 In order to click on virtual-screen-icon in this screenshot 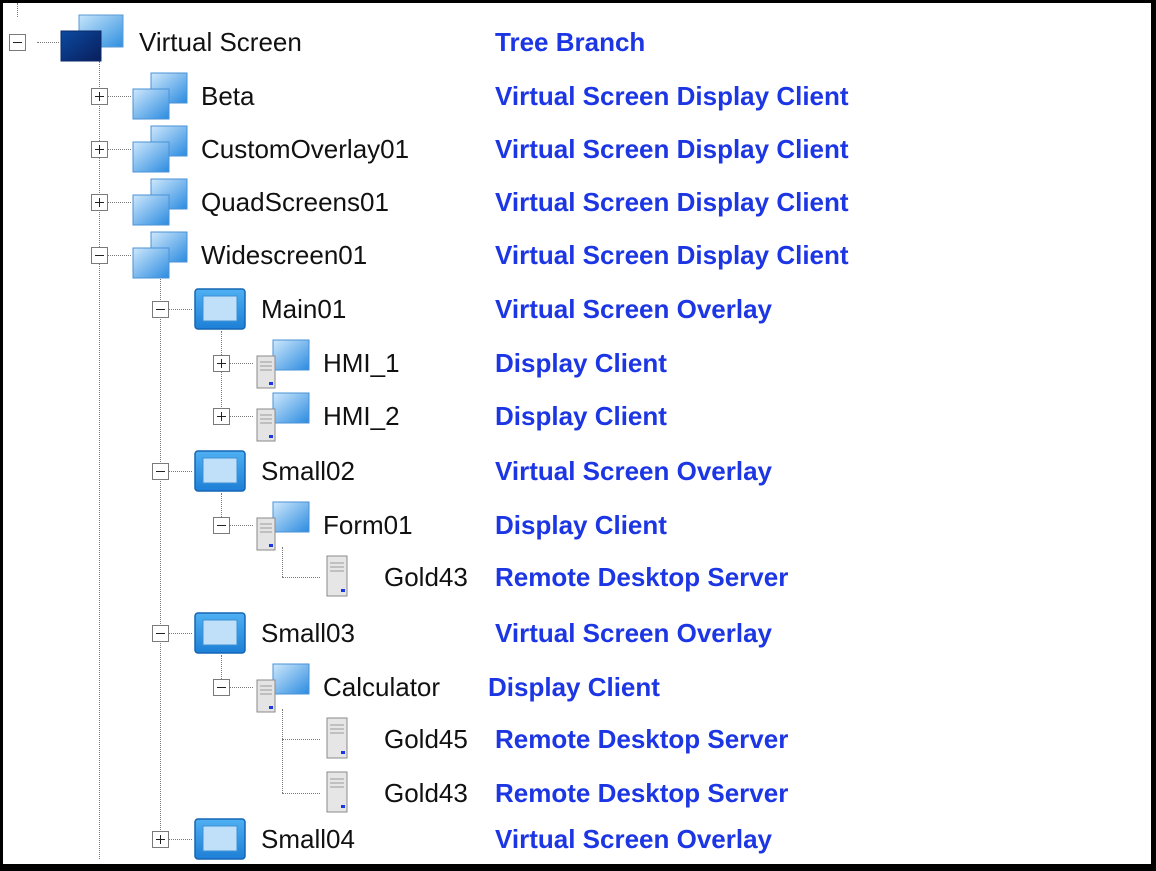, I will do `click(92, 38)`.